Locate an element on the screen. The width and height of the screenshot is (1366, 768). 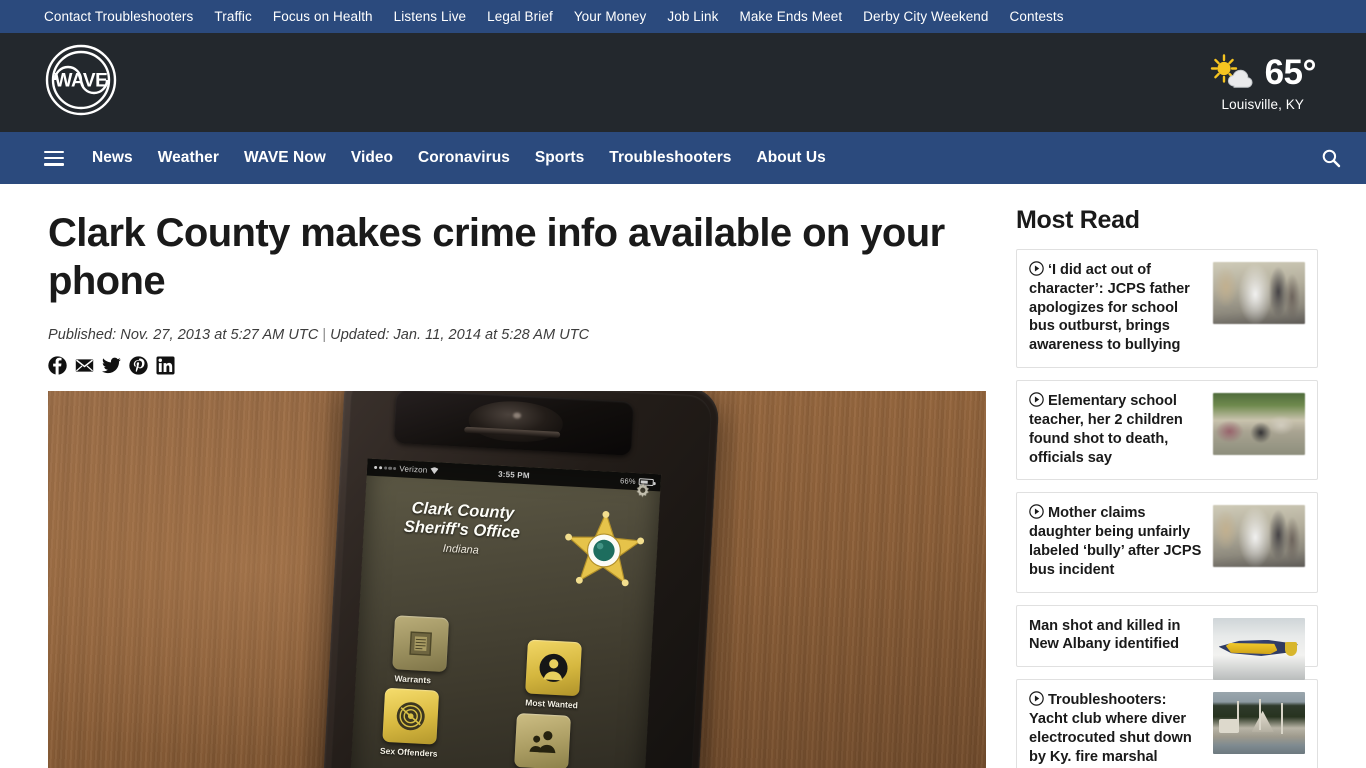
utility-link-8: Derby City Weekend is located at coordinates (925, 16).